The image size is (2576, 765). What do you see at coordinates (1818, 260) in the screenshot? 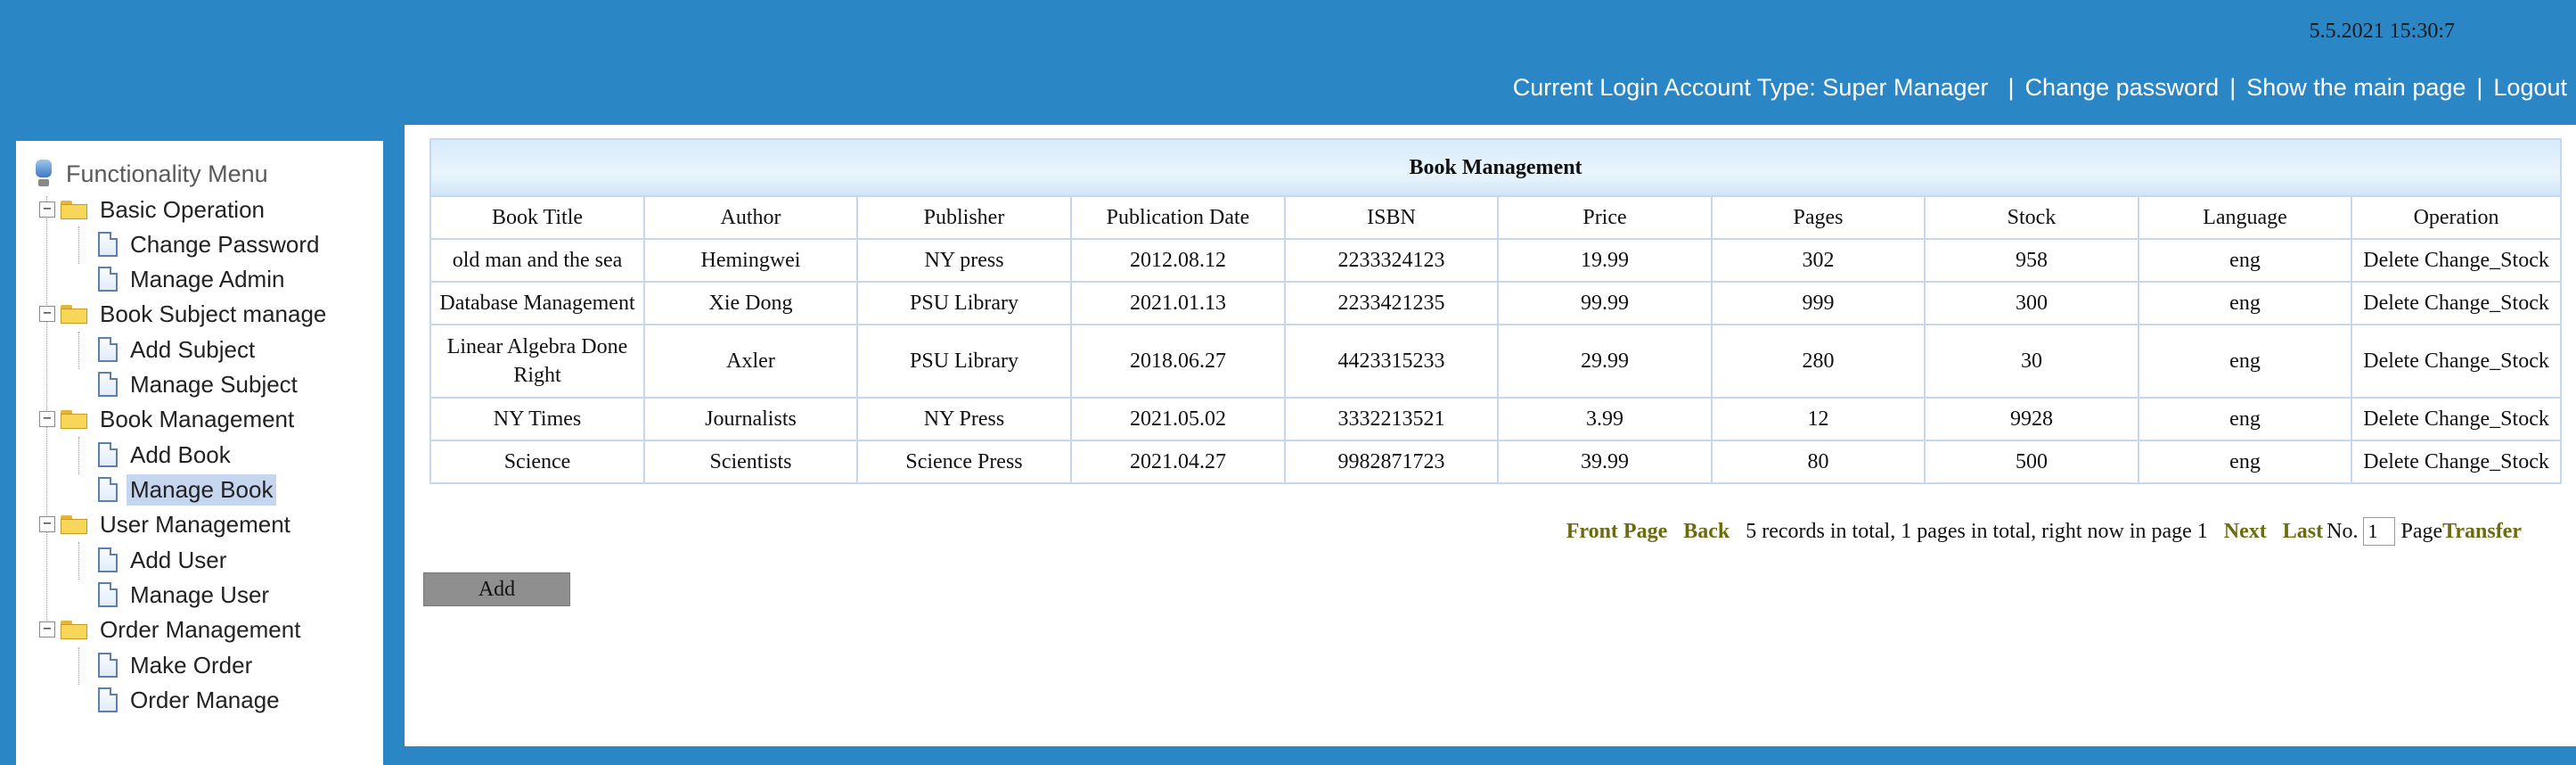
I see `cell-pages: 302` at bounding box center [1818, 260].